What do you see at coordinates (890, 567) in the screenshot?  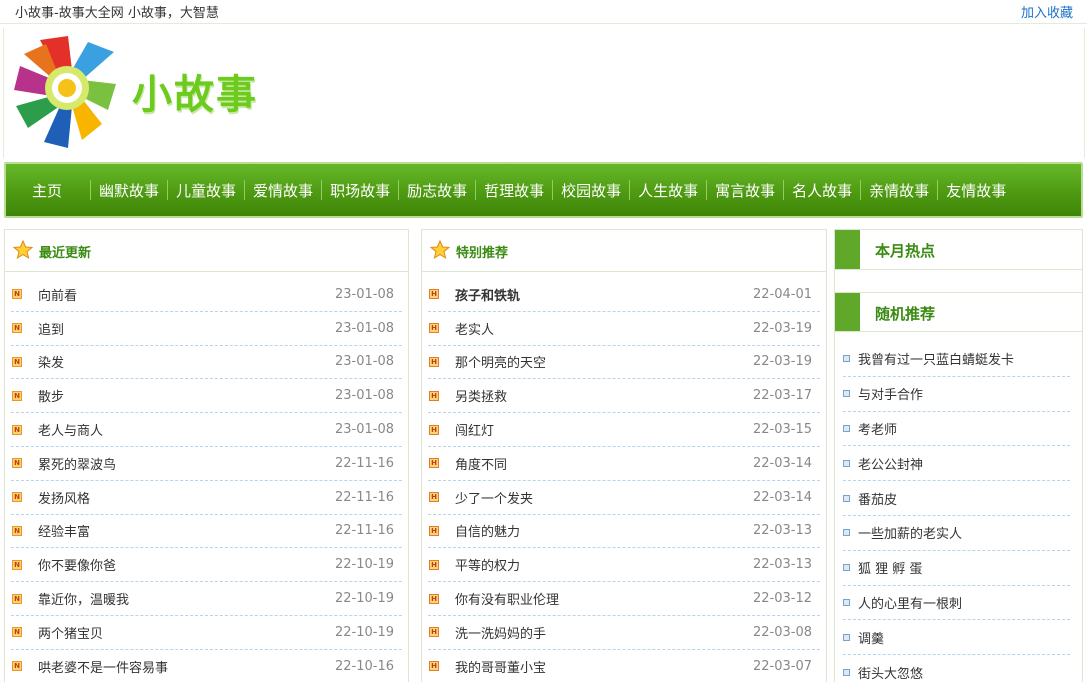 I see `story-link: 狐 狸 孵 蛋` at bounding box center [890, 567].